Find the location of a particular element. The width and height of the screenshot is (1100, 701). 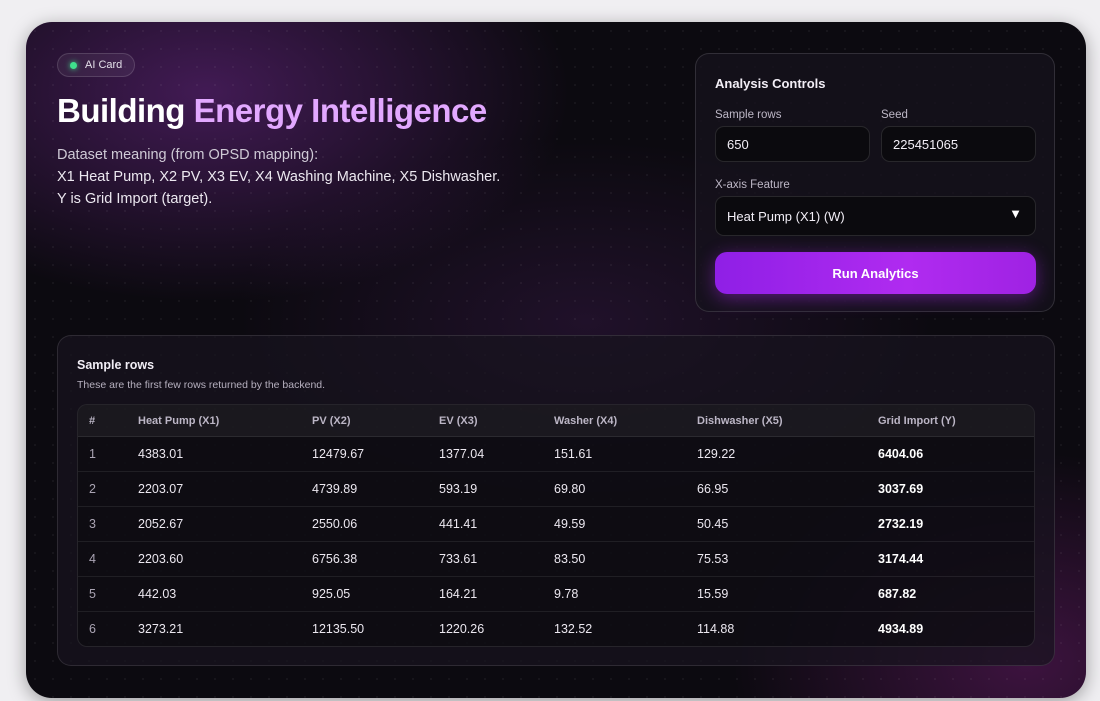

column-header-heat-pump: Heat Pump (X1) is located at coordinates (179, 421).